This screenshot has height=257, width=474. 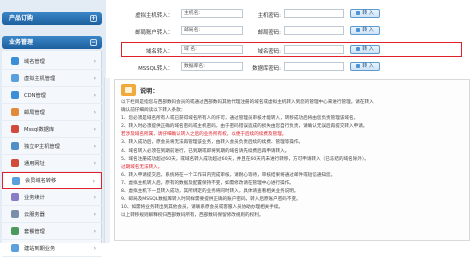 What do you see at coordinates (154, 16) in the screenshot?
I see `hosting-transfer-label: 虚拟主机转入：` at bounding box center [154, 16].